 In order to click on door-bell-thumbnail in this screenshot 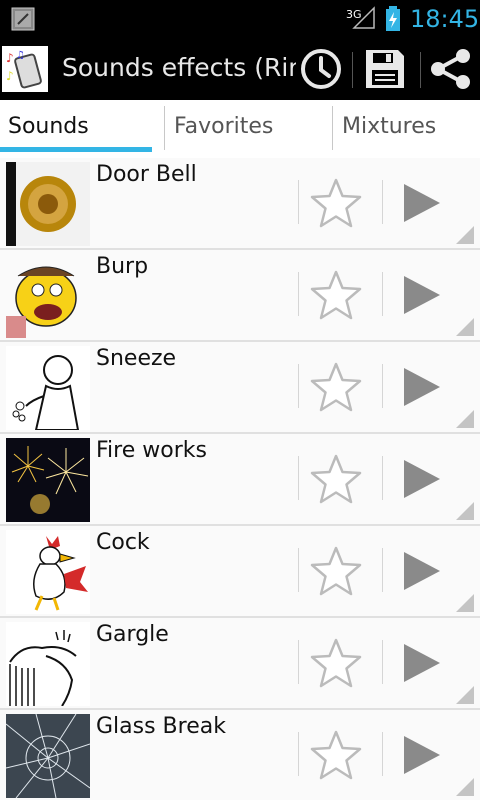, I will do `click(48, 204)`.